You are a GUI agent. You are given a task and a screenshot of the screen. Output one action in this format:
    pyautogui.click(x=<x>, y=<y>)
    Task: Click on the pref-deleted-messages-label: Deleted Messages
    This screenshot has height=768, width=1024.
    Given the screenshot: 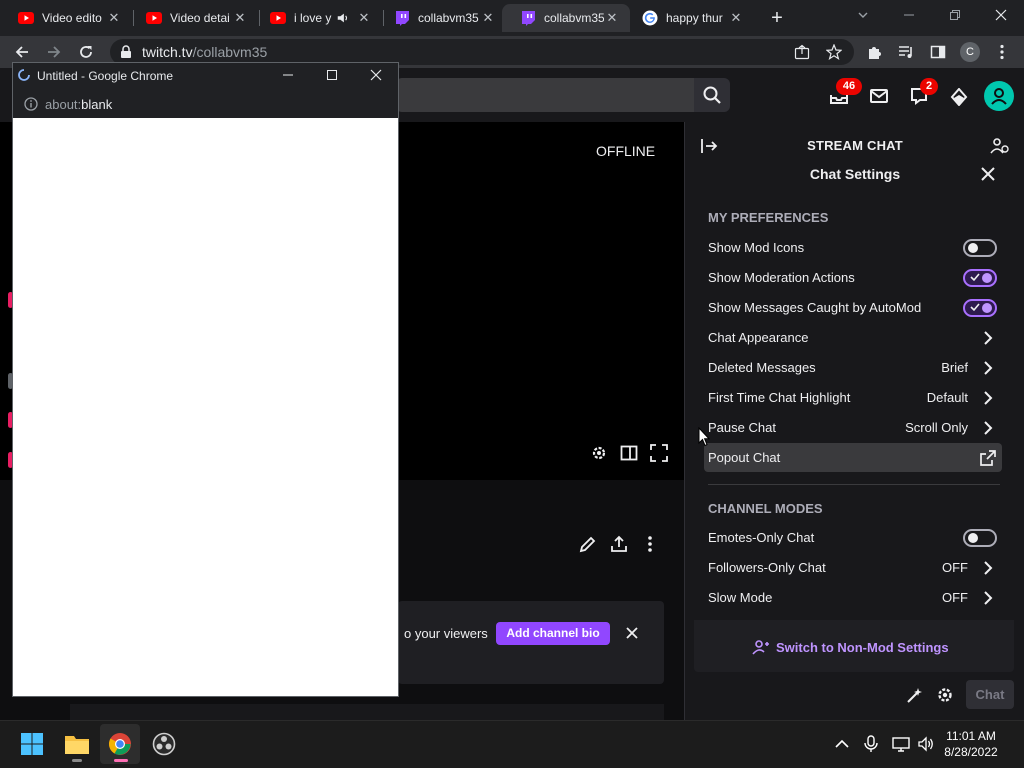 What is the action you would take?
    pyautogui.click(x=762, y=367)
    